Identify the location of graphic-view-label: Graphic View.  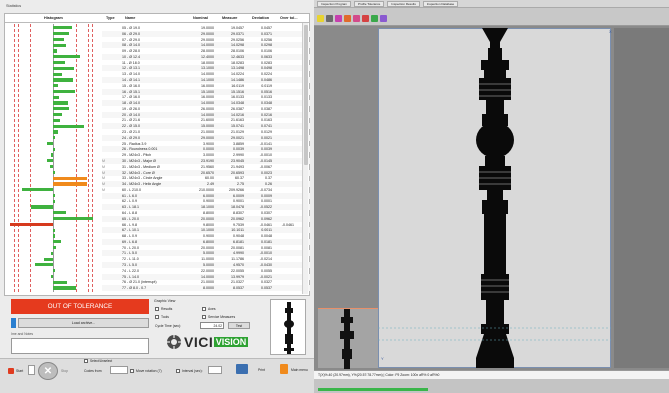
(165, 301).